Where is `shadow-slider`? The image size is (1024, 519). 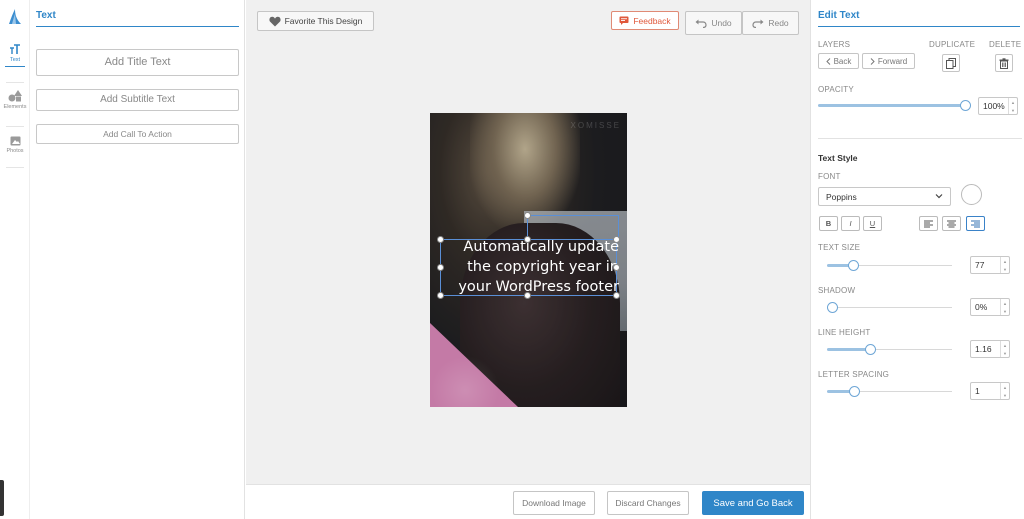 shadow-slider is located at coordinates (889, 307).